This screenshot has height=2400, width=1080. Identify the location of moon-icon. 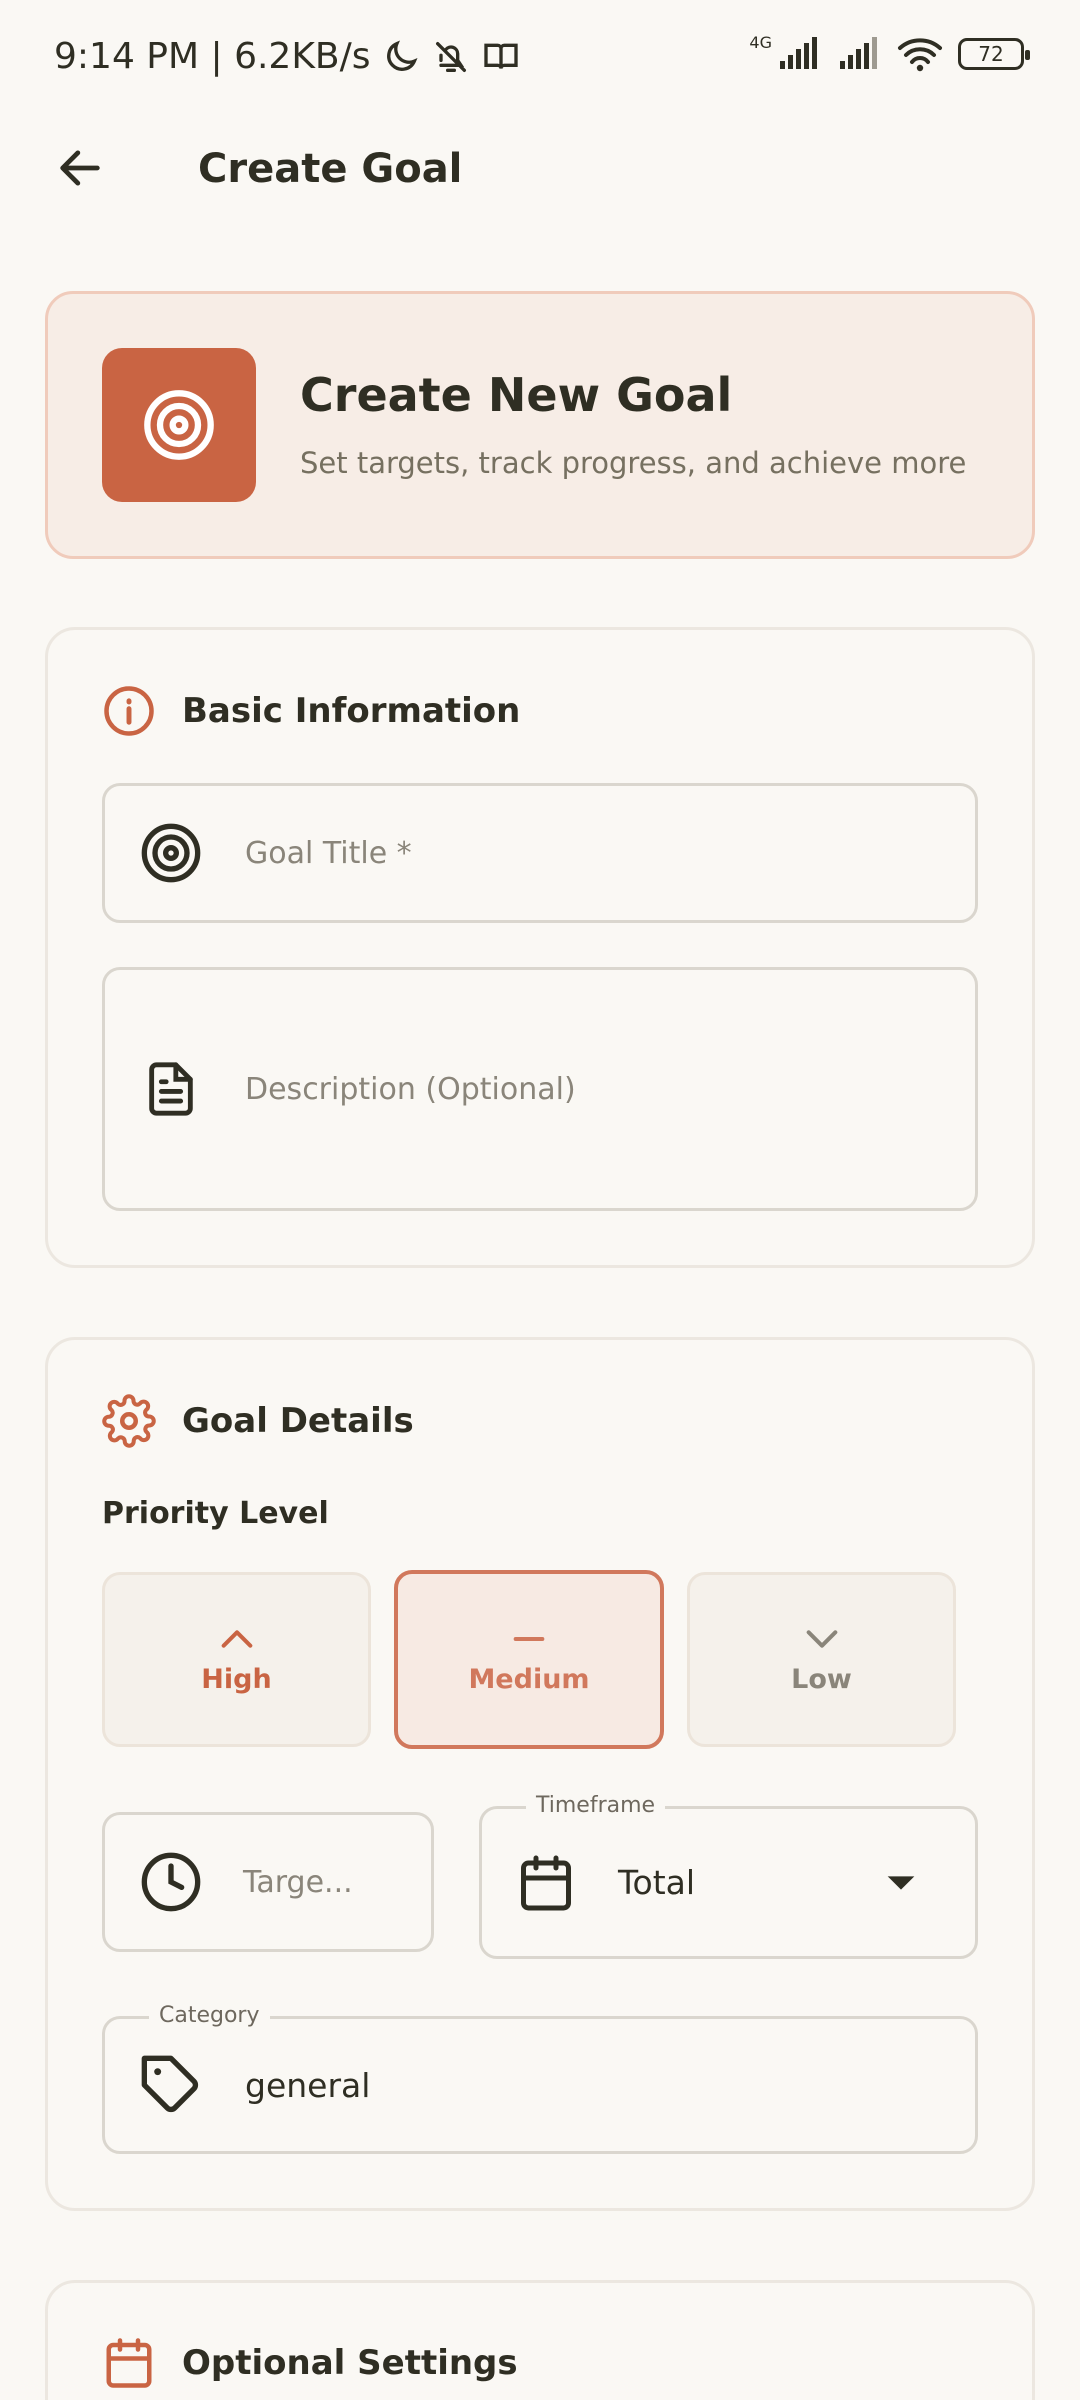
(402, 55).